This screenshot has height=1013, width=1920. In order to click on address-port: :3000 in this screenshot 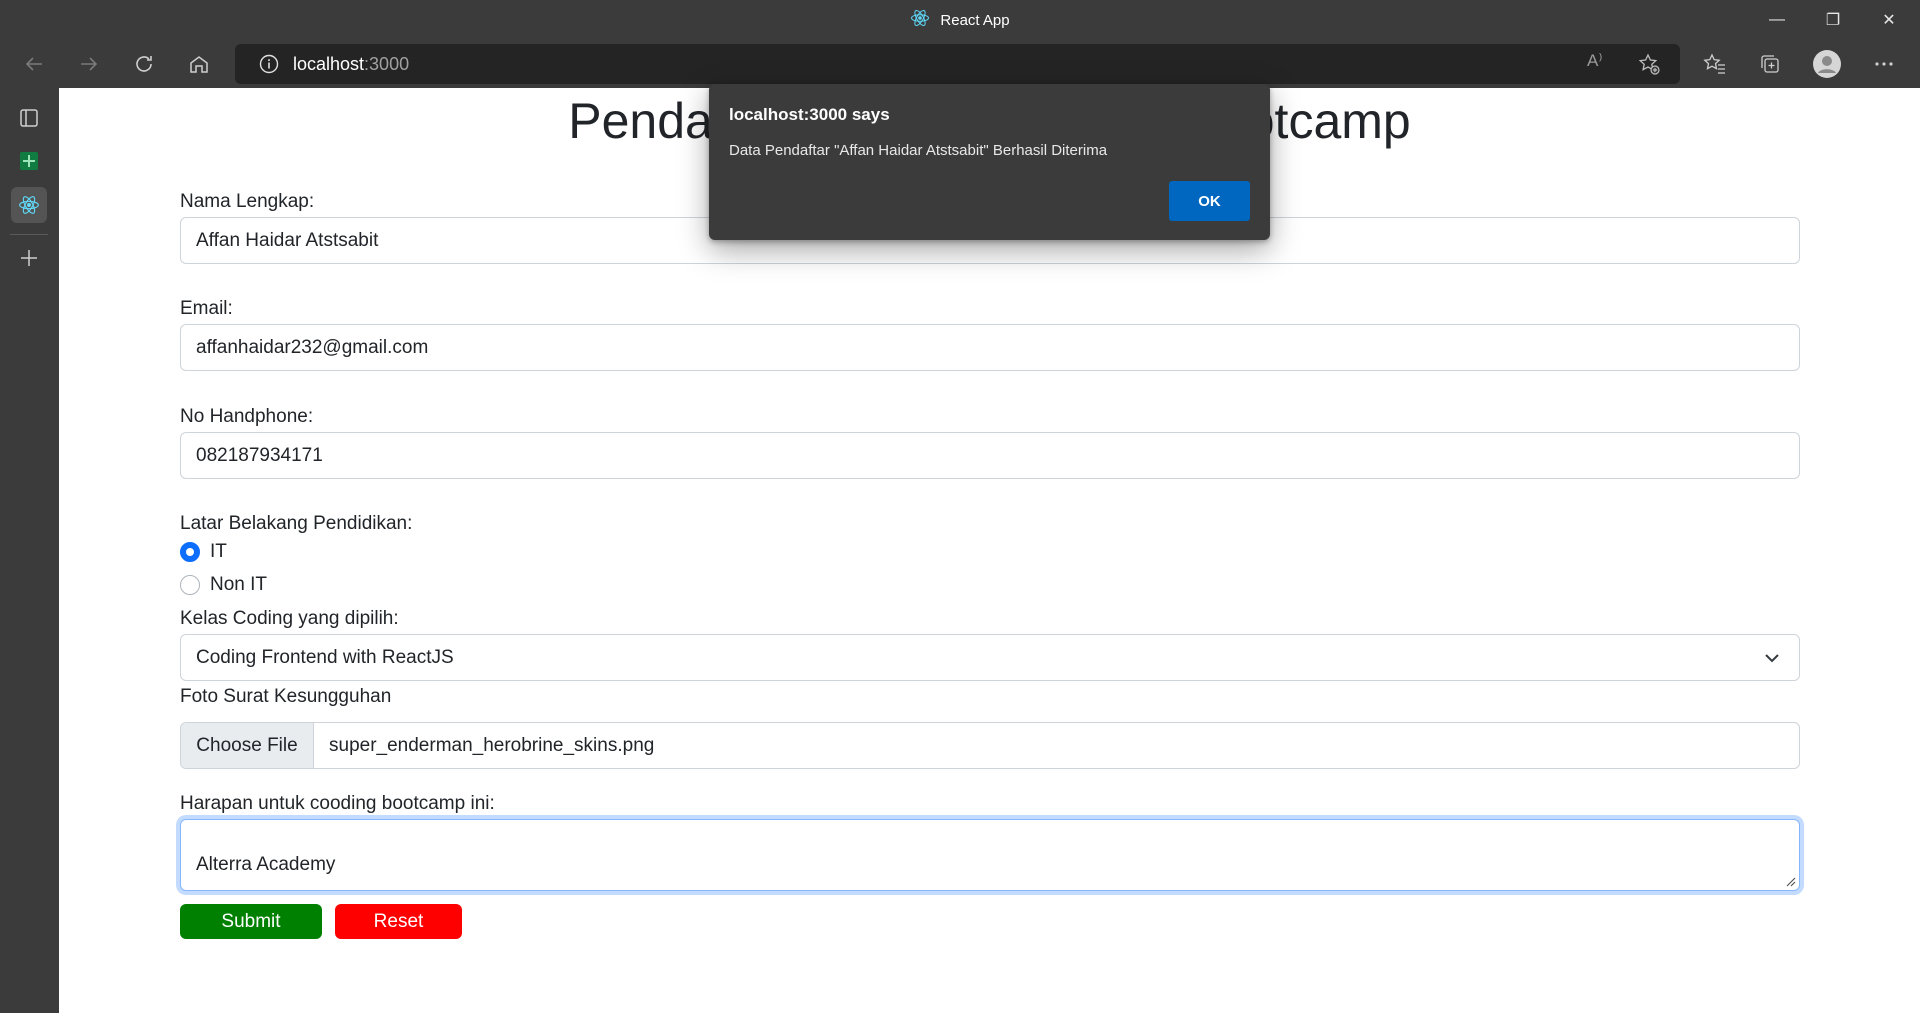, I will do `click(387, 63)`.